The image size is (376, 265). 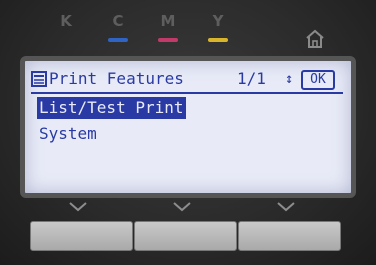 What do you see at coordinates (118, 21) in the screenshot?
I see `toner-c-label: C` at bounding box center [118, 21].